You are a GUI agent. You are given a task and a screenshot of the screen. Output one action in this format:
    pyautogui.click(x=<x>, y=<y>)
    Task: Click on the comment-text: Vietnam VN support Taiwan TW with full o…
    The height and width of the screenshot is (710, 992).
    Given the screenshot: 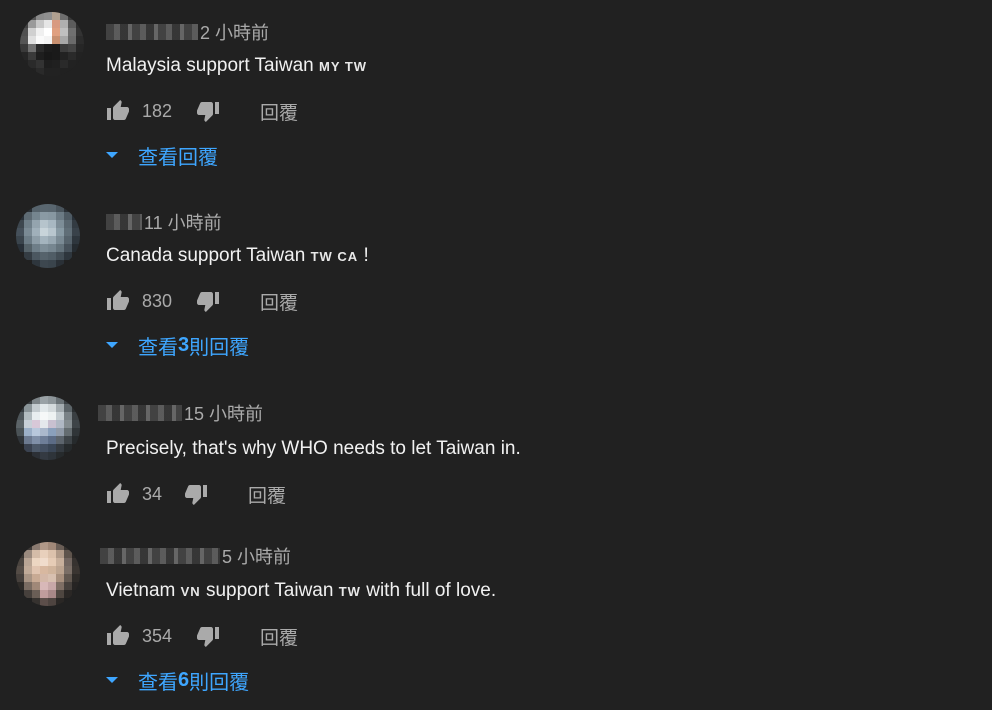 What is the action you would take?
    pyautogui.click(x=301, y=591)
    